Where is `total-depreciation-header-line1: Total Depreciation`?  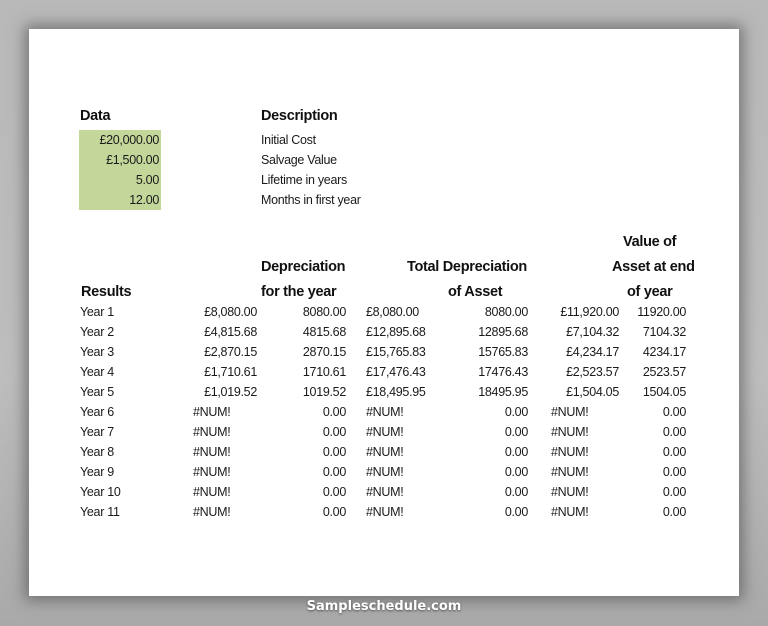 total-depreciation-header-line1: Total Depreciation is located at coordinates (466, 267).